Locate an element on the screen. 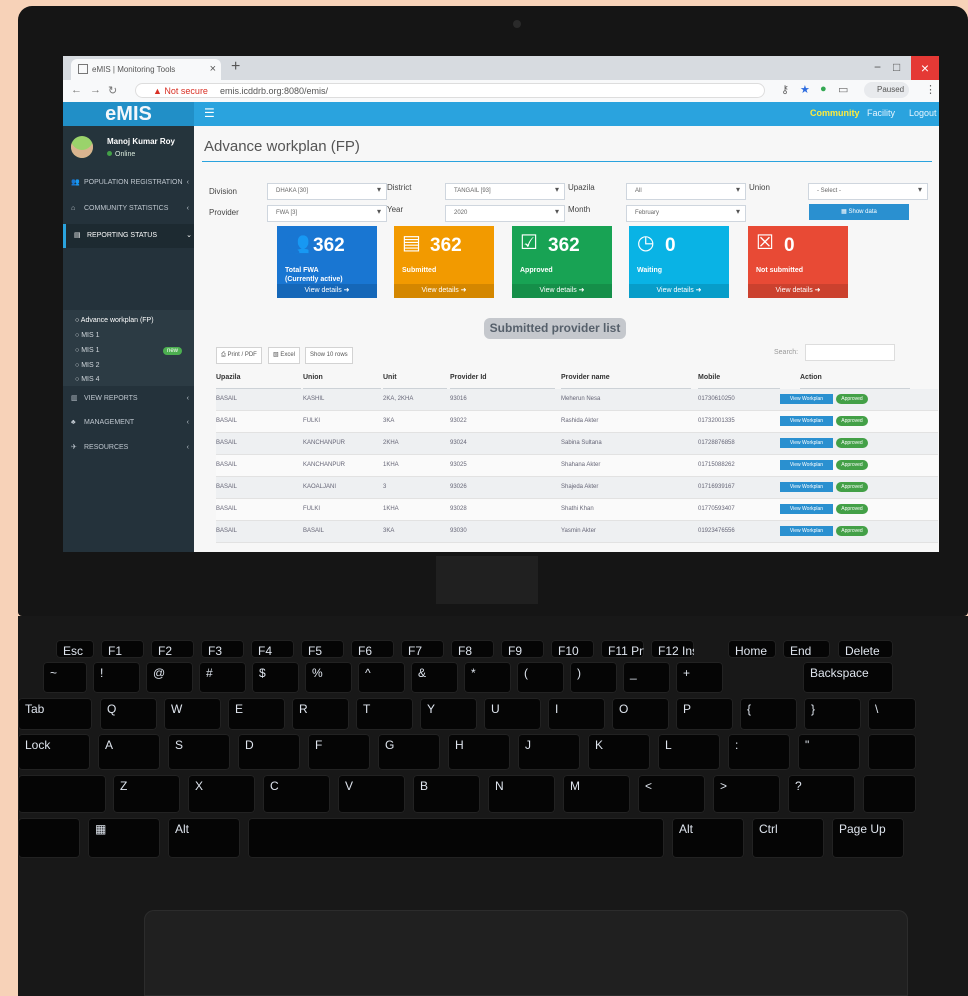  key-left-control is located at coordinates (49, 838).